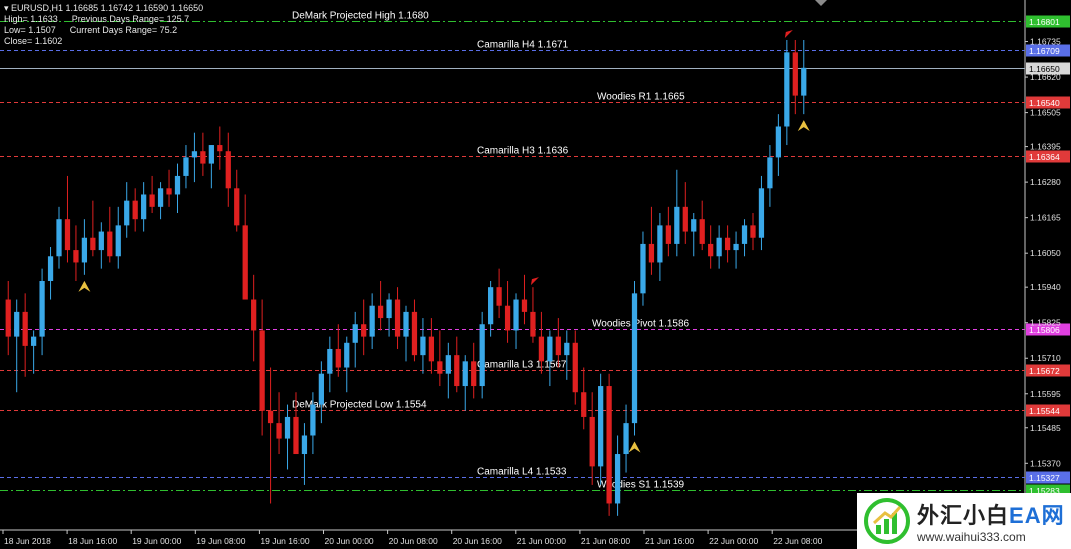  I want to click on chevron-down-icon: ▾, so click(7, 8).